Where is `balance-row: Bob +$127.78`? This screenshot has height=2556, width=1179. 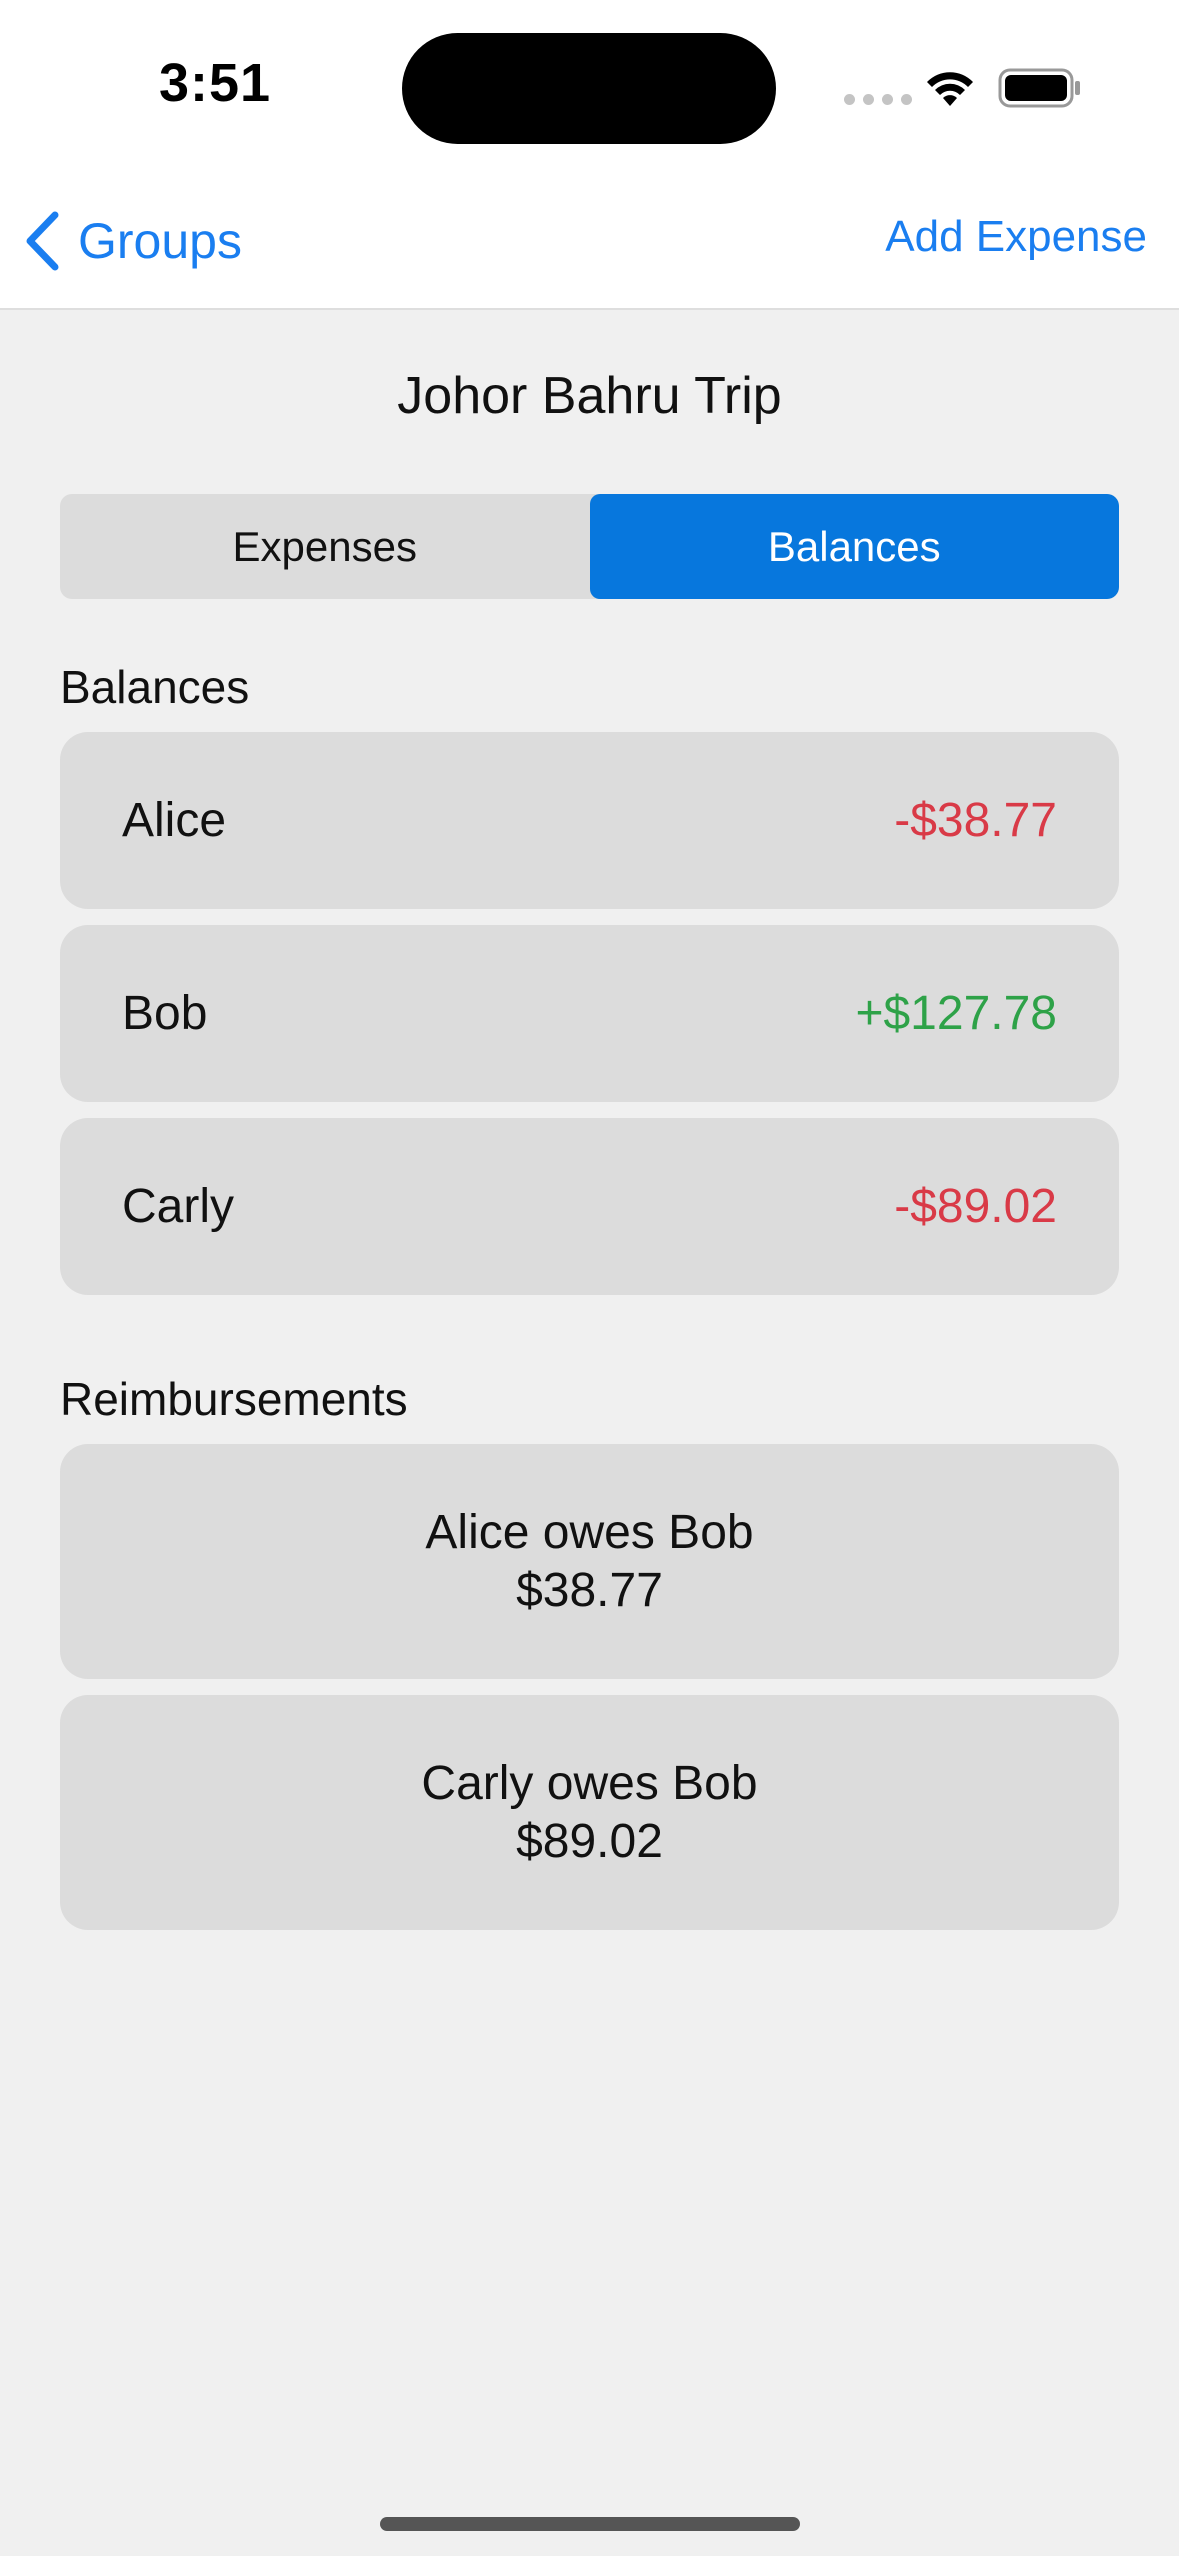 balance-row: Bob +$127.78 is located at coordinates (589, 1013).